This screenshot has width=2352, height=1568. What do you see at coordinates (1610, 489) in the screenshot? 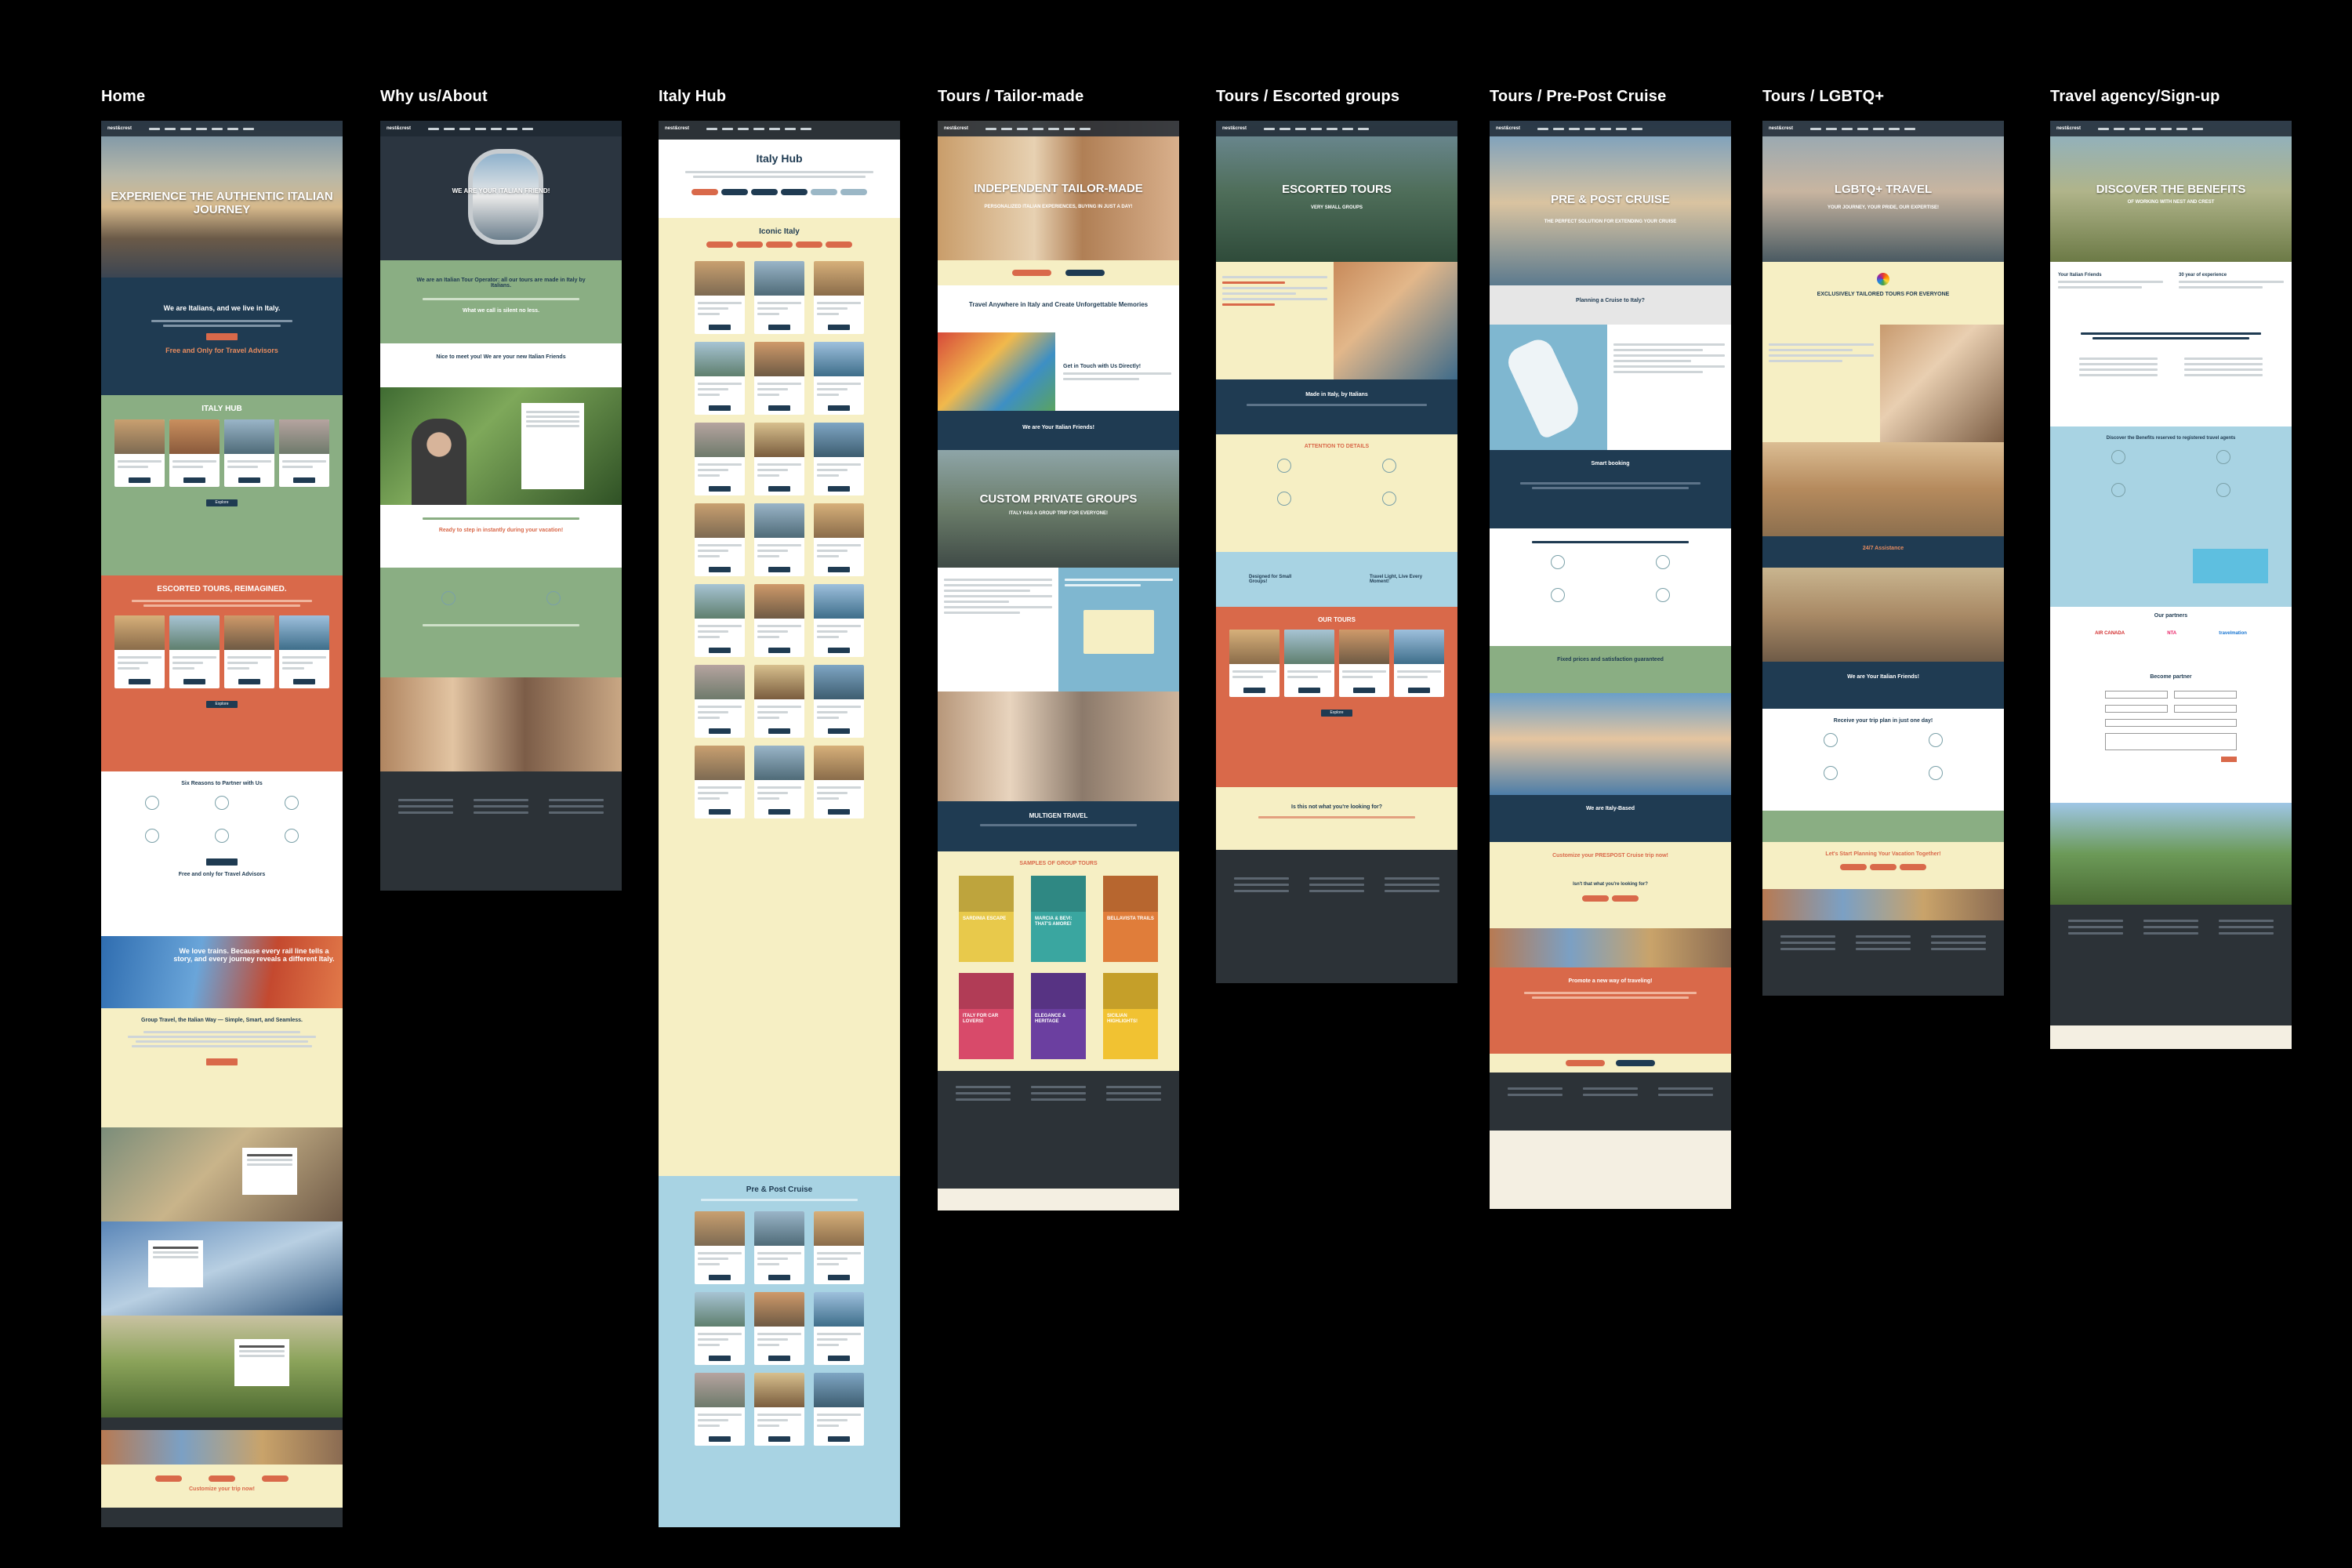
I see `cruise-smart: Smart booking` at bounding box center [1610, 489].